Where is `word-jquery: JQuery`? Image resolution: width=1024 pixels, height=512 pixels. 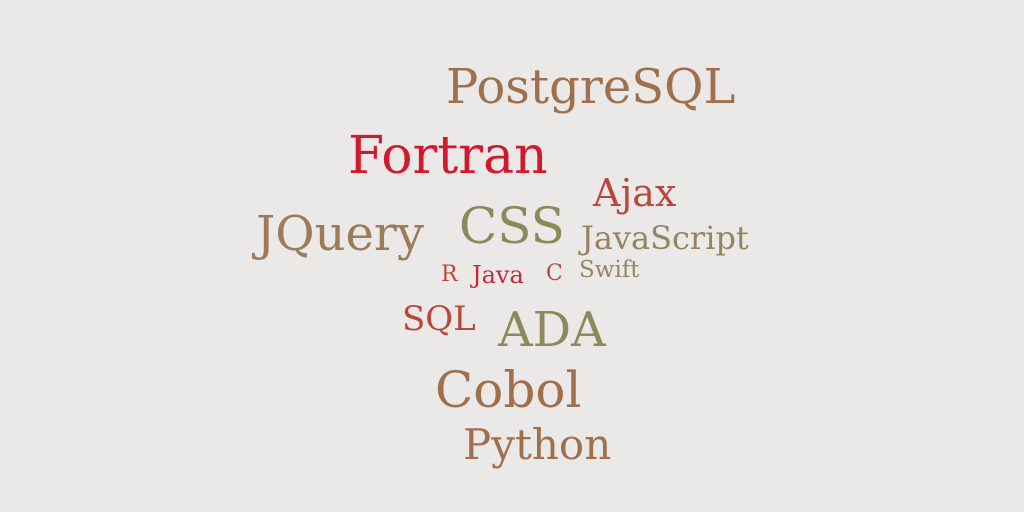
word-jquery: JQuery is located at coordinates (340, 234).